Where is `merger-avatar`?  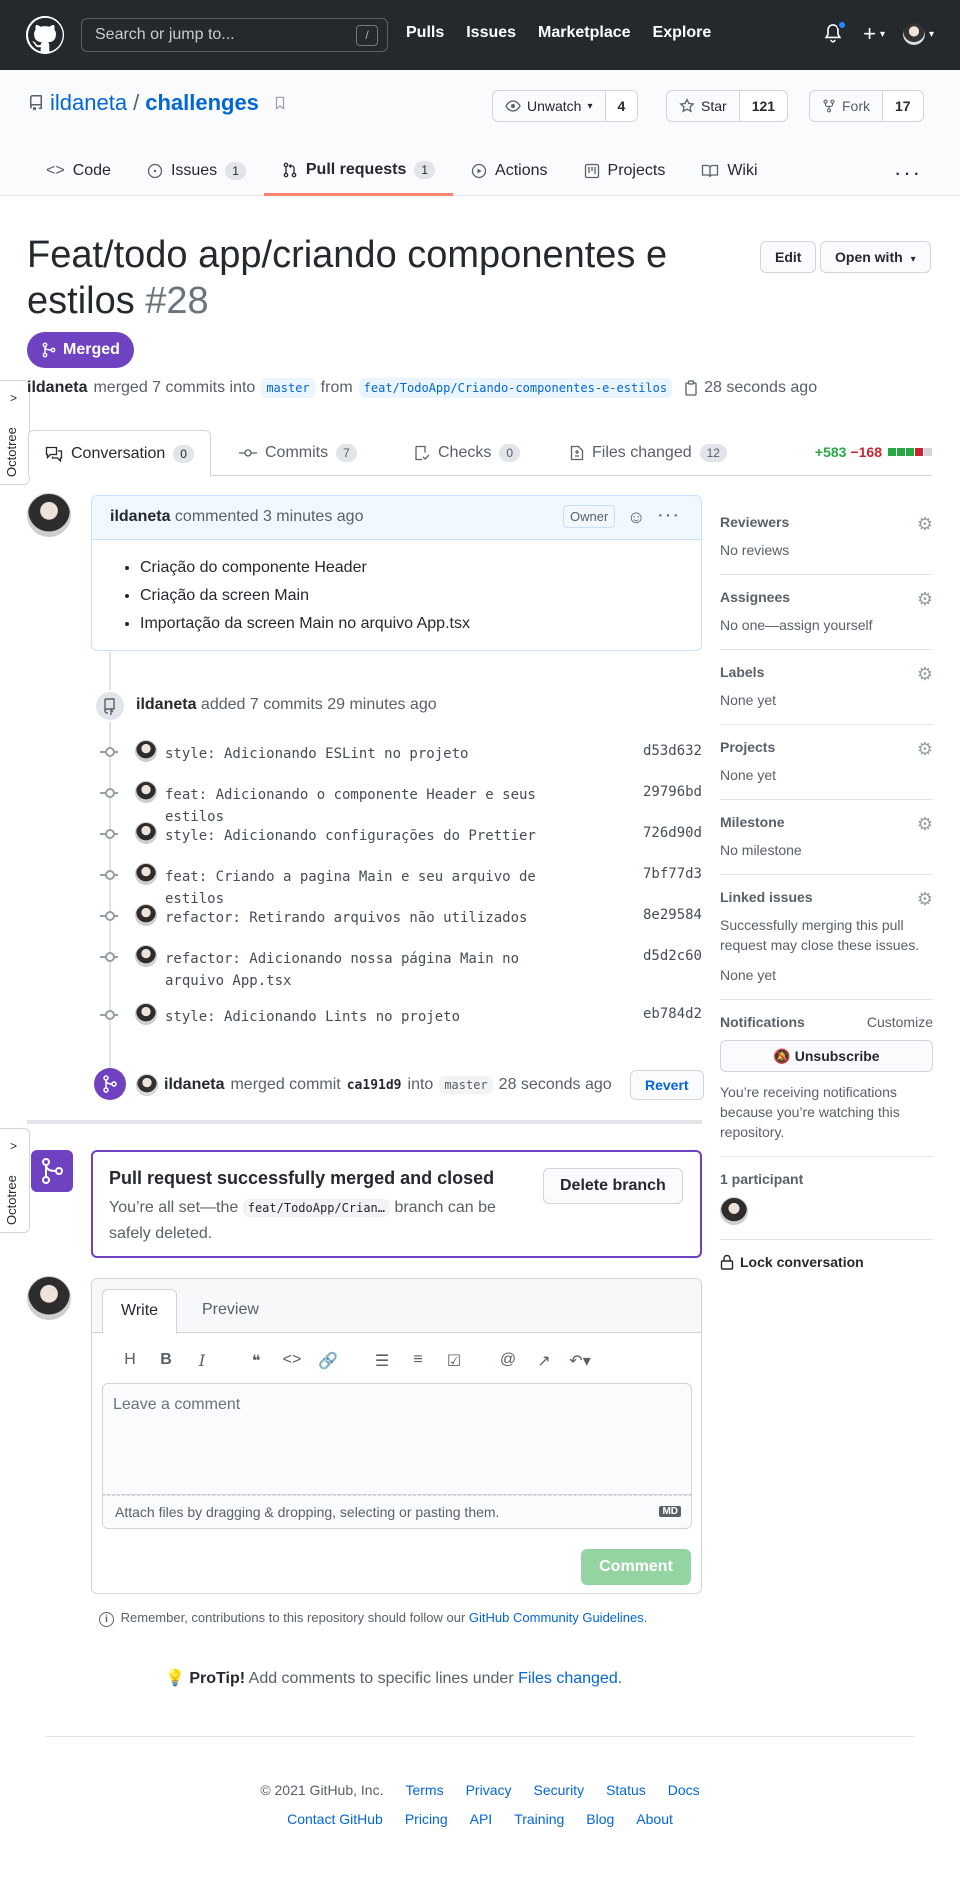
merger-avatar is located at coordinates (147, 1085).